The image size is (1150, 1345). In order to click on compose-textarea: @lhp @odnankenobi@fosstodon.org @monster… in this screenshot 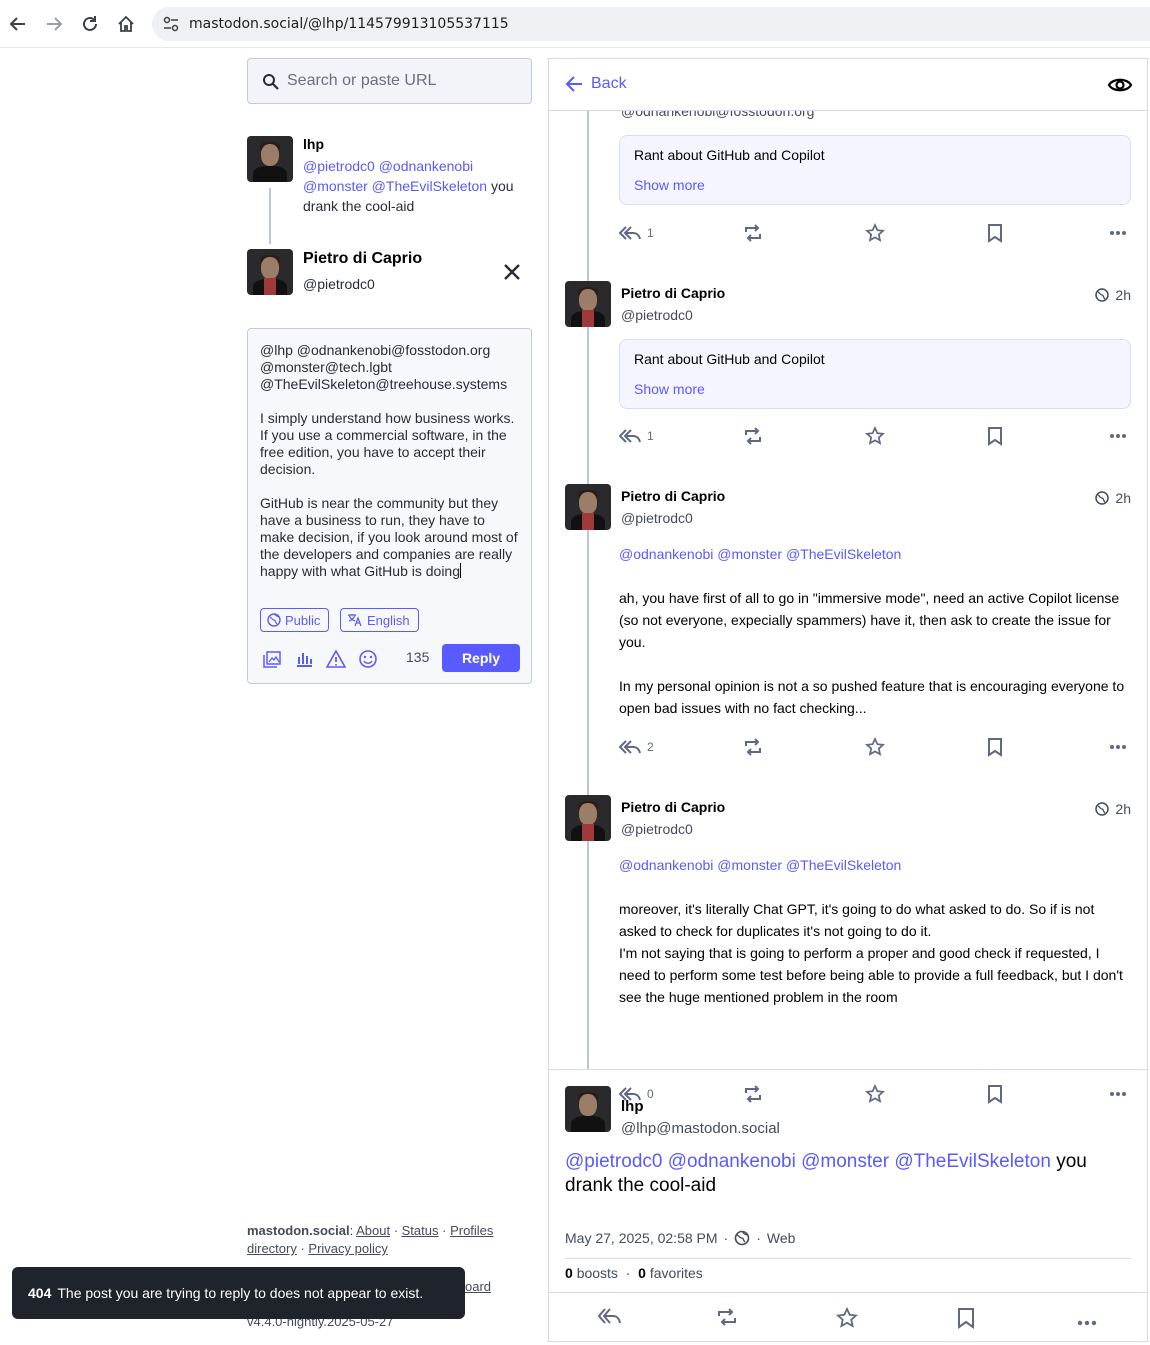, I will do `click(391, 461)`.